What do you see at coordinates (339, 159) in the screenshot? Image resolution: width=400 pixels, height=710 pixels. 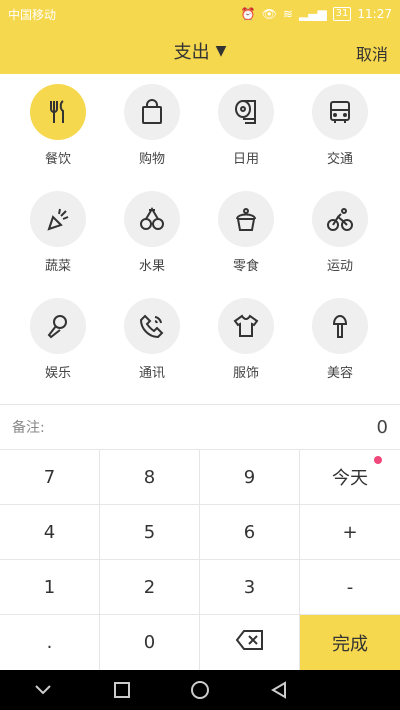 I see `category-label: 交通` at bounding box center [339, 159].